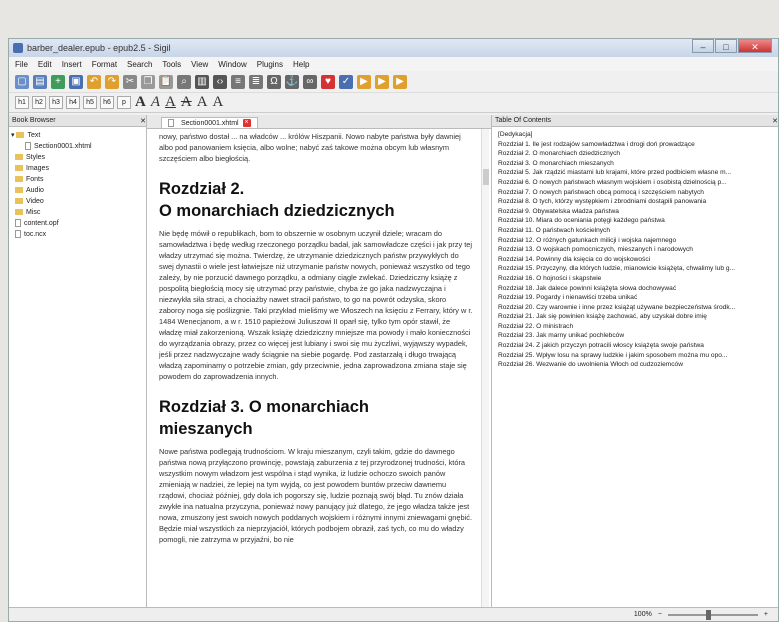 This screenshot has height=622, width=779. I want to click on zoom-level: 100%, so click(642, 614).